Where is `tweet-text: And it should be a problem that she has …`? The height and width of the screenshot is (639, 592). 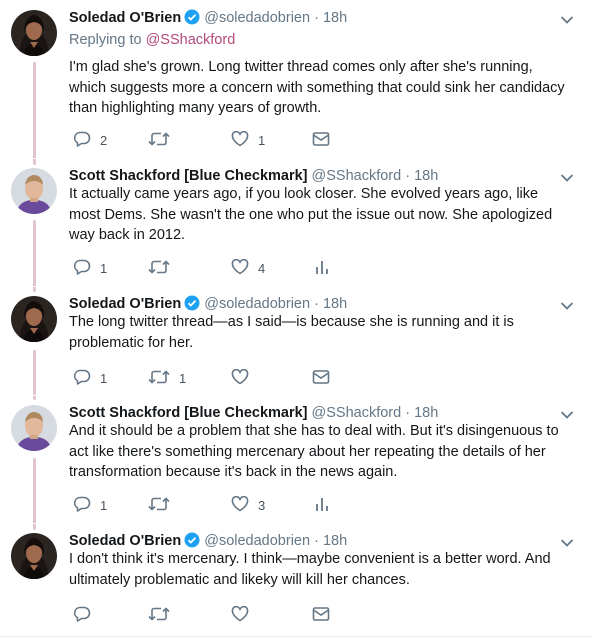 tweet-text: And it should be a problem that she has … is located at coordinates (314, 451).